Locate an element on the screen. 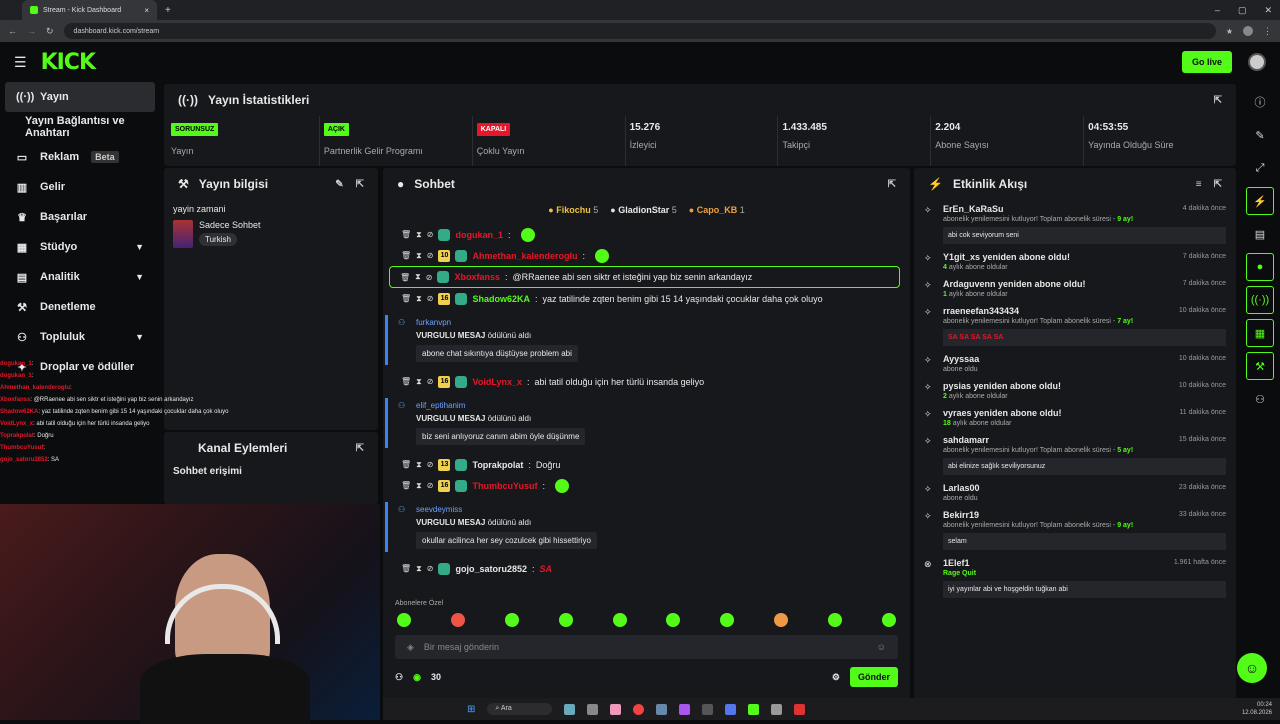 The height and width of the screenshot is (724, 1280). pencil-icon: ✎ is located at coordinates (1260, 135).